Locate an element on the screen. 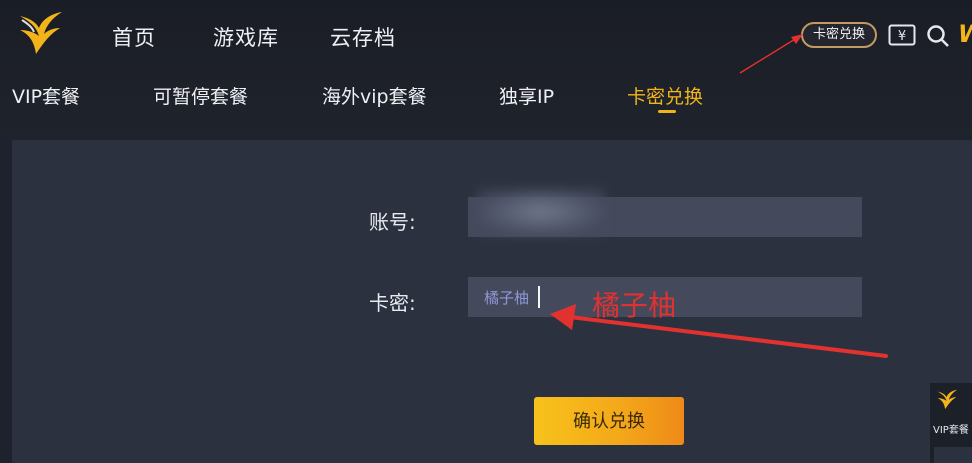  mini-logo-icon is located at coordinates (947, 399).